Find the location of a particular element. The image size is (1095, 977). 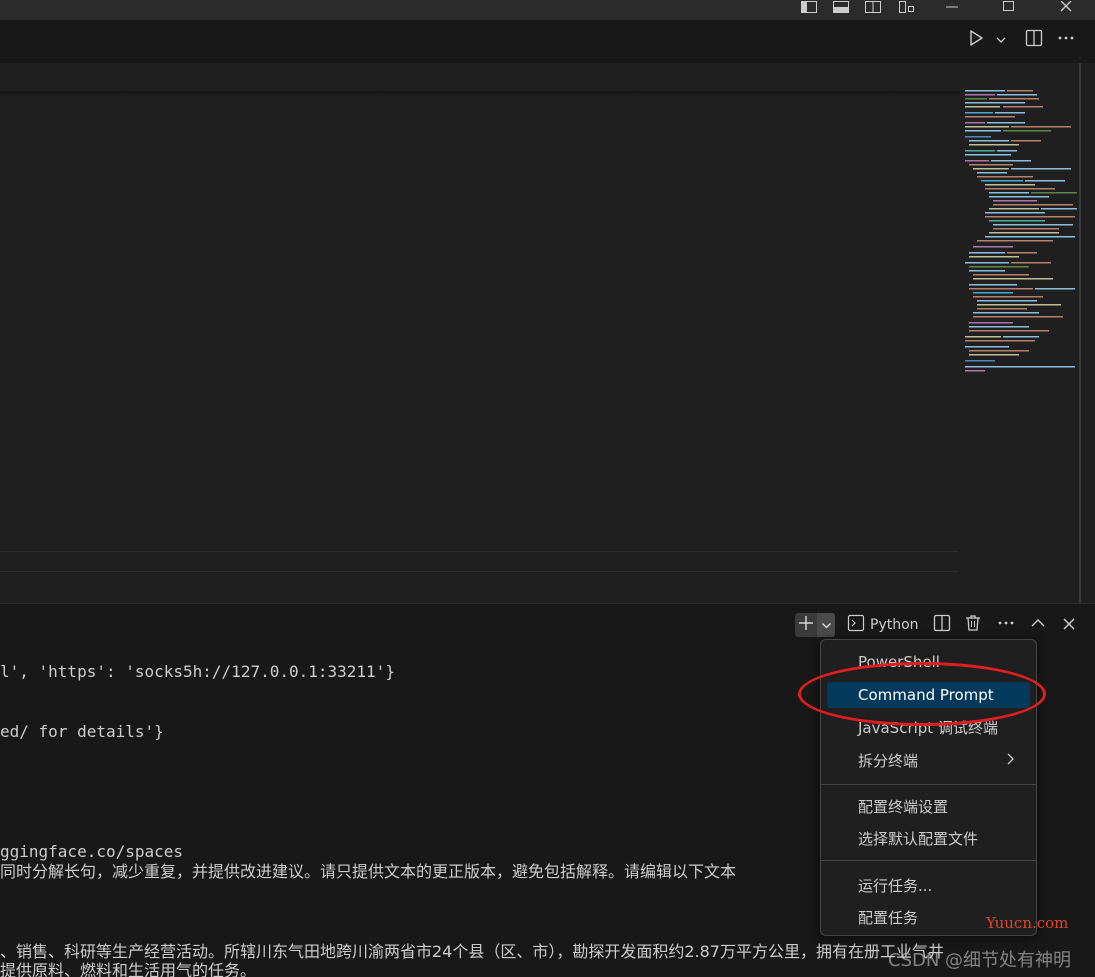

new-terminal-button is located at coordinates (806, 625).